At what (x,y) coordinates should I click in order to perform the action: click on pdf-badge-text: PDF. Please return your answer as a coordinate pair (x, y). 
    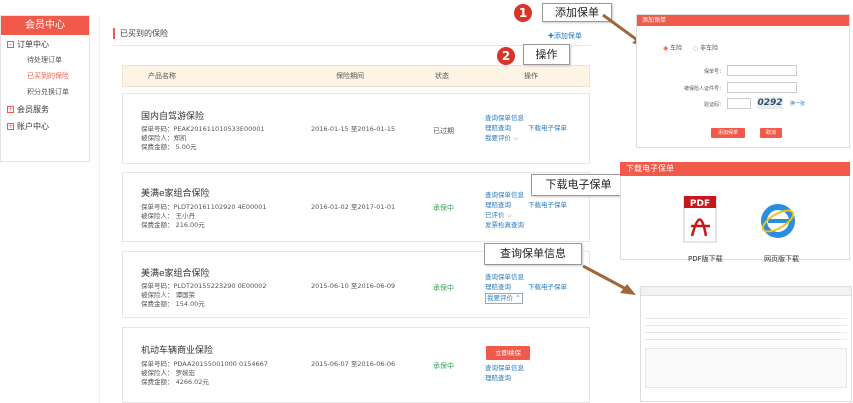
    Looking at the image, I should click on (700, 204).